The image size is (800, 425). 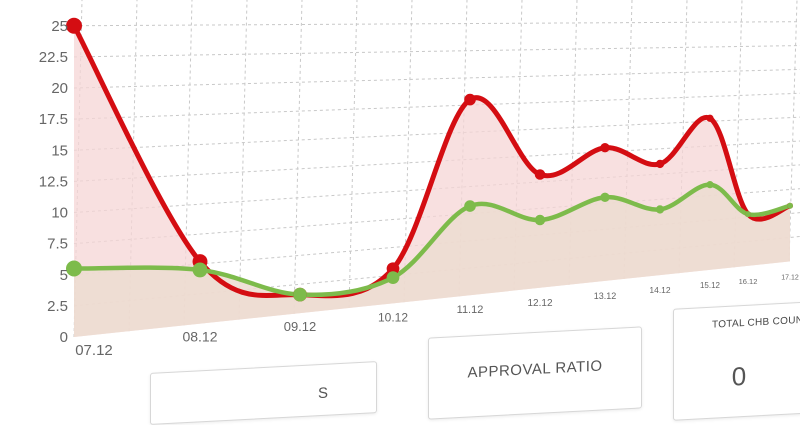 I want to click on total-chb-count-value: 0, so click(x=739, y=376).